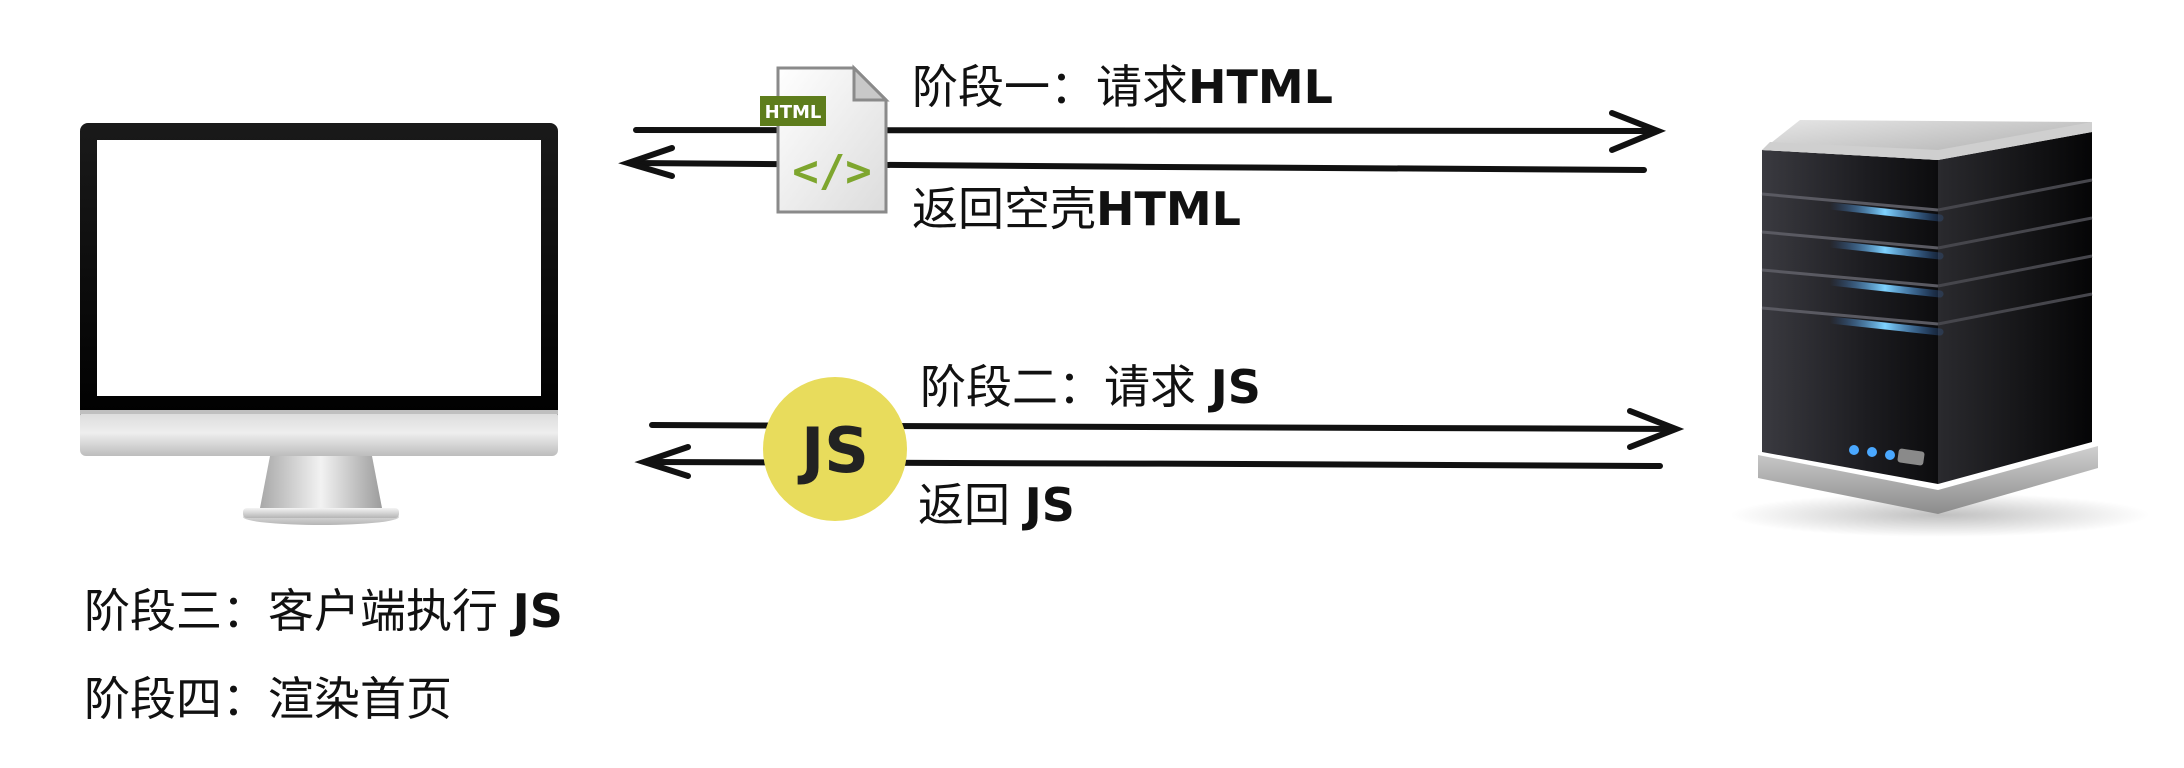 Image resolution: width=2184 pixels, height=768 pixels. What do you see at coordinates (323, 611) in the screenshot?
I see `stage3-label: 阶段三：客户端执行 JS` at bounding box center [323, 611].